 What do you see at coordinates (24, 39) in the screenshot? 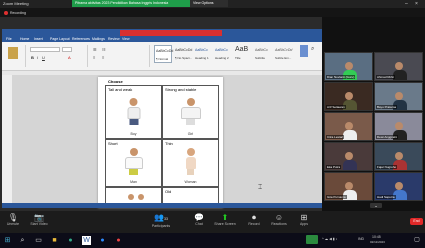
I see `tab-home: Home` at bounding box center [24, 39].